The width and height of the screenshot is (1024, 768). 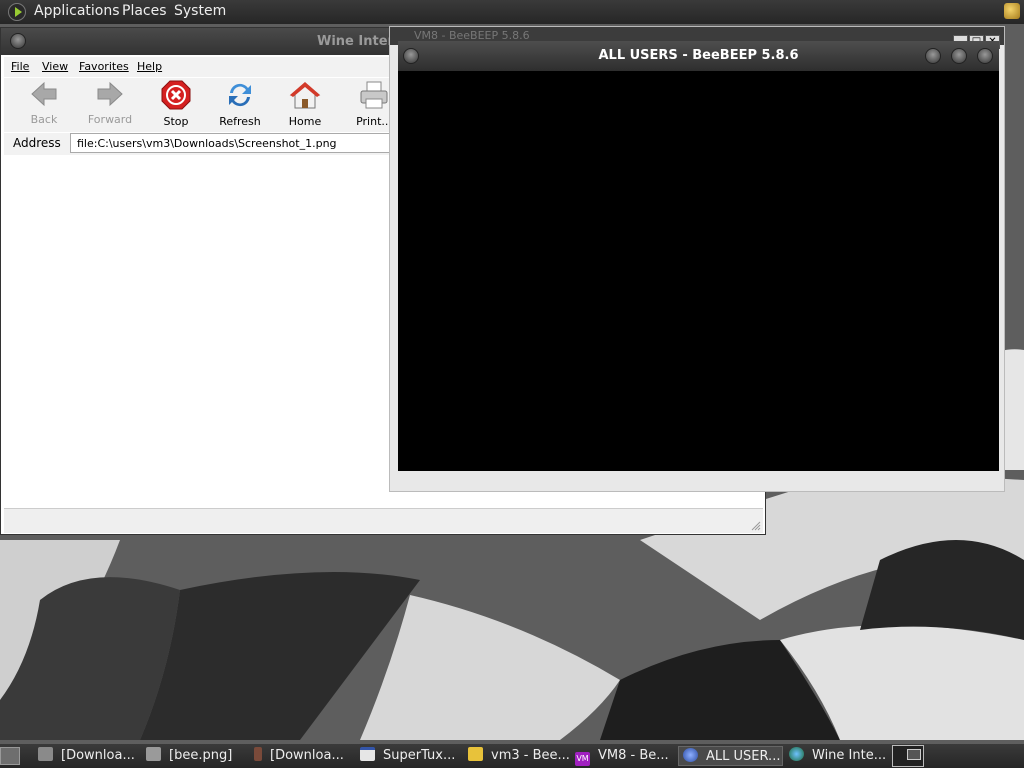 What do you see at coordinates (1012, 11) in the screenshot?
I see `tray-update-icon` at bounding box center [1012, 11].